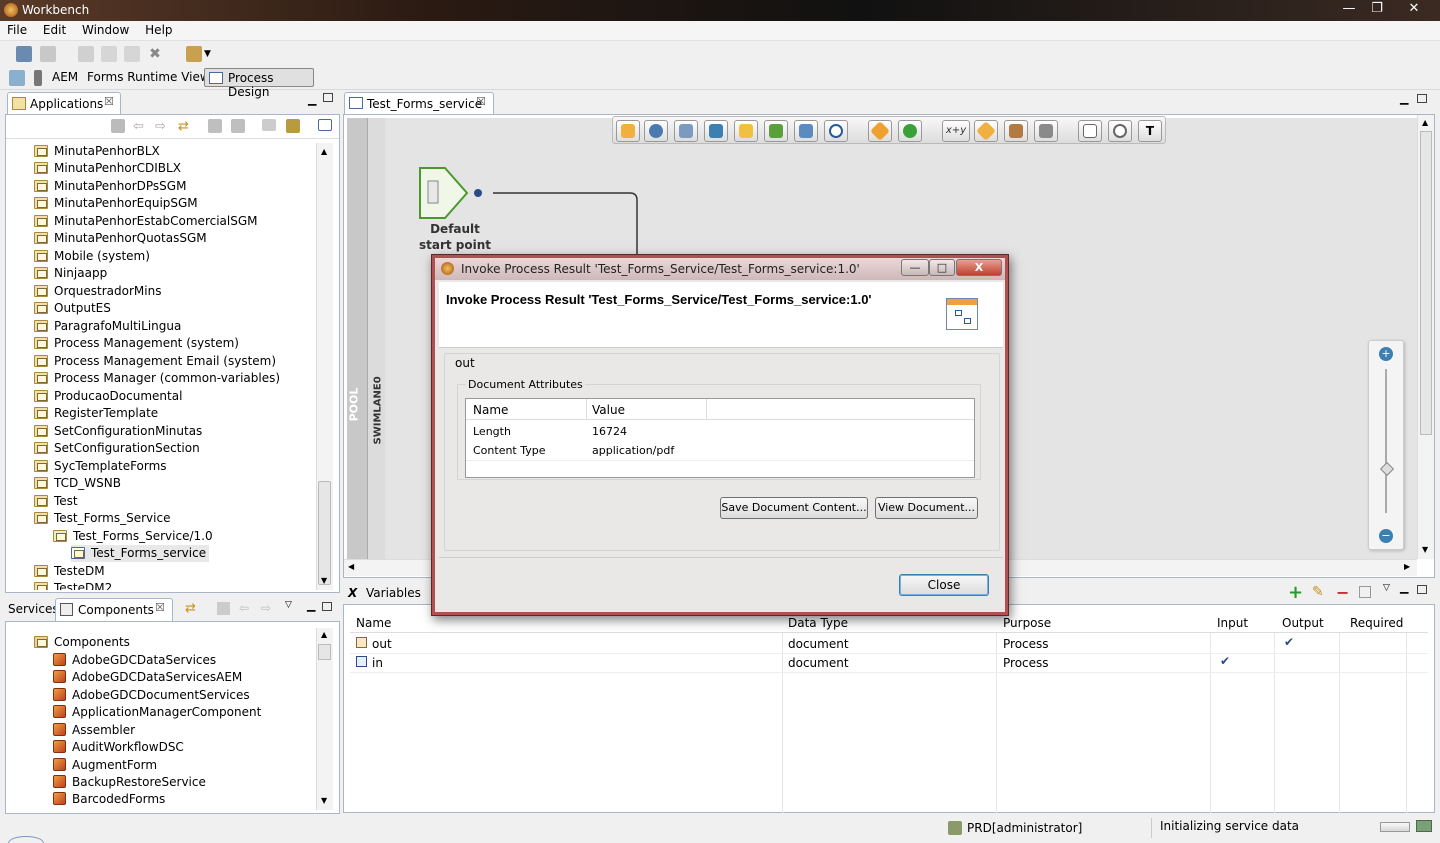  Describe the element at coordinates (64, 103) in the screenshot. I see `tab-applications: Applications ☒` at that location.